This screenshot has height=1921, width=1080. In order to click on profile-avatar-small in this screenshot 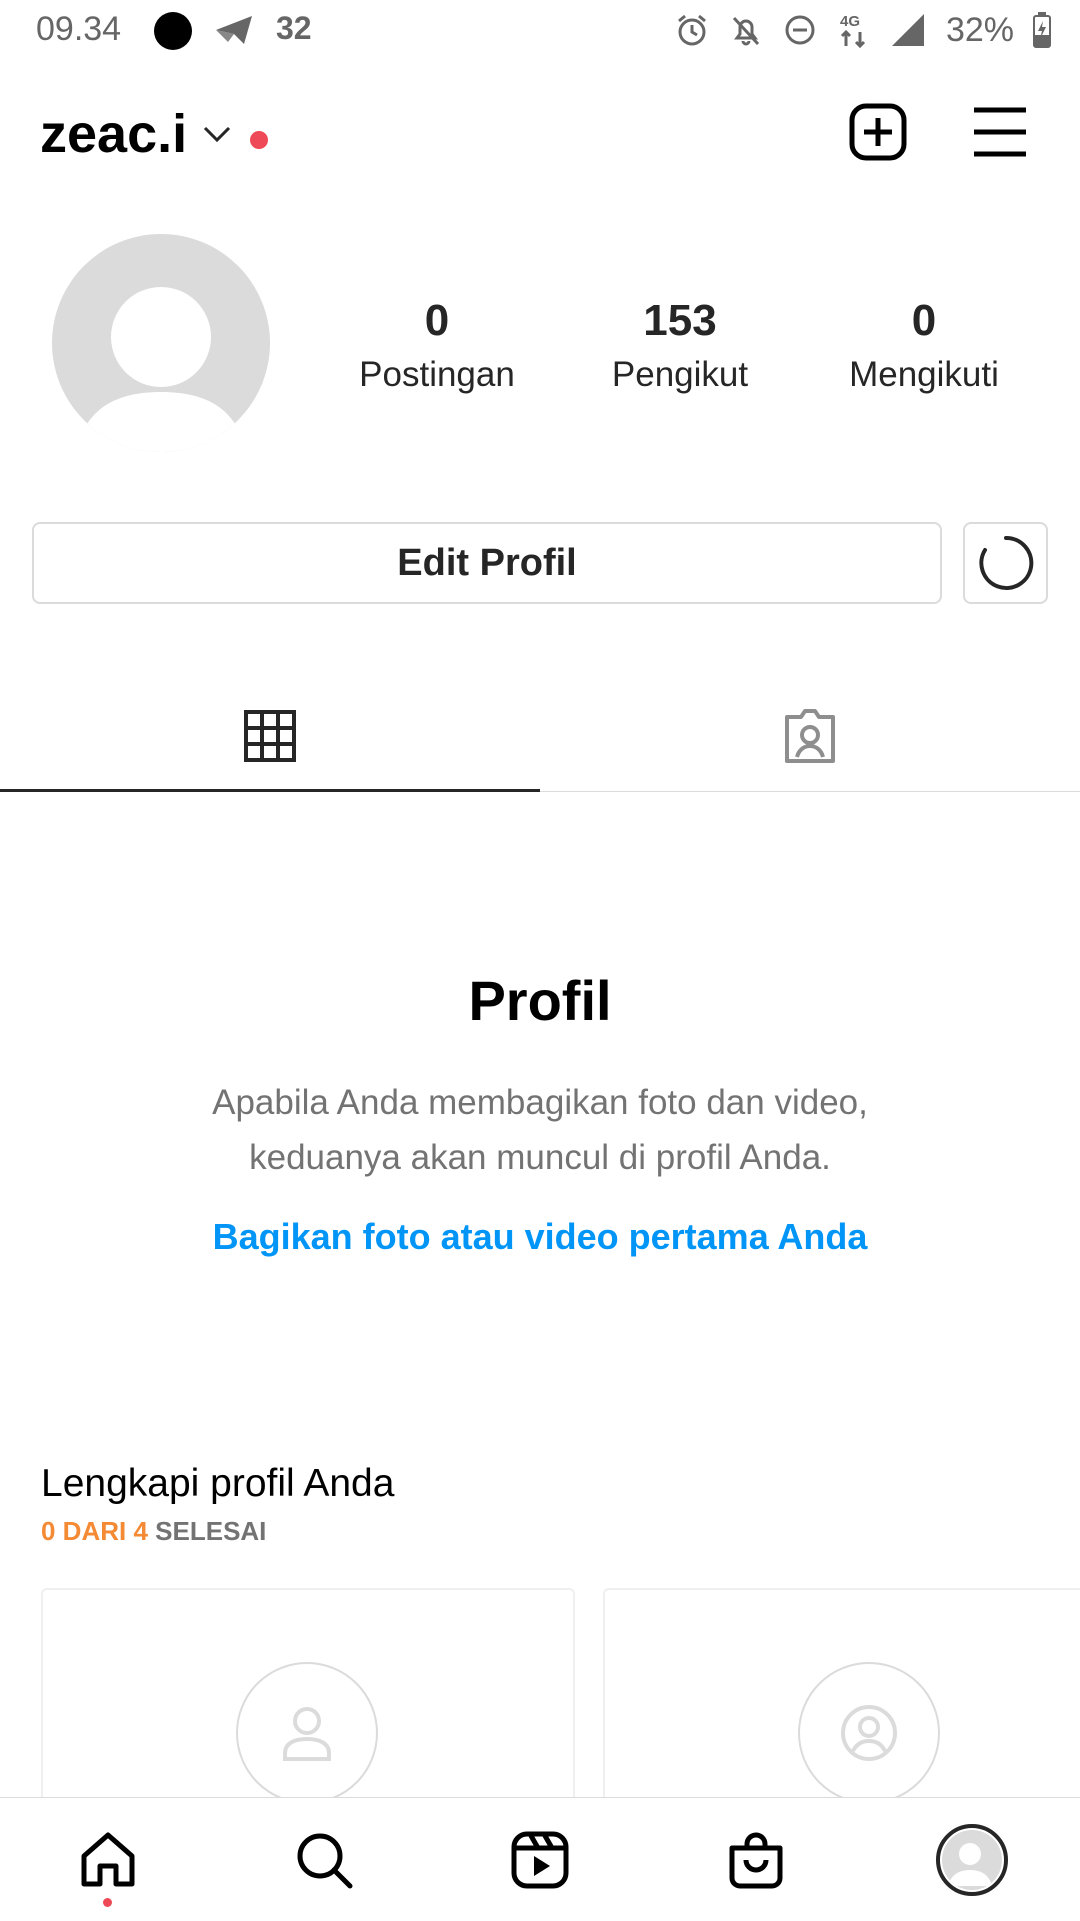, I will do `click(972, 1859)`.